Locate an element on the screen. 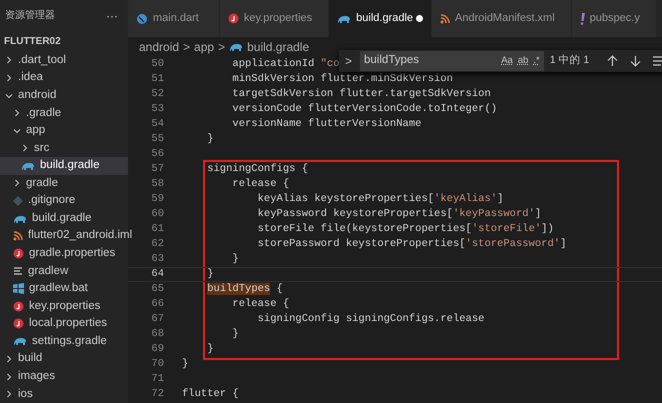 The width and height of the screenshot is (662, 403). find-option-button: ab is located at coordinates (523, 61).